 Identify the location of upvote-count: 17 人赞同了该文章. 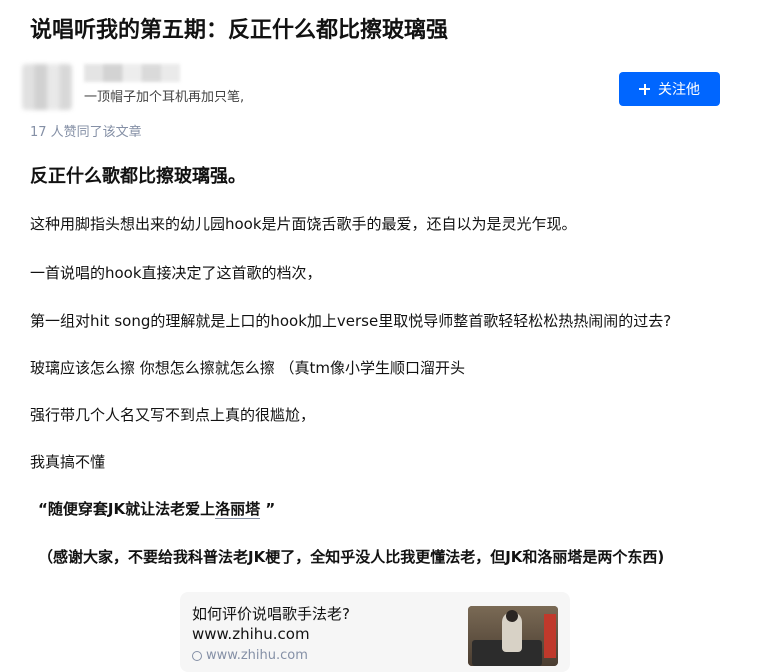
(86, 132).